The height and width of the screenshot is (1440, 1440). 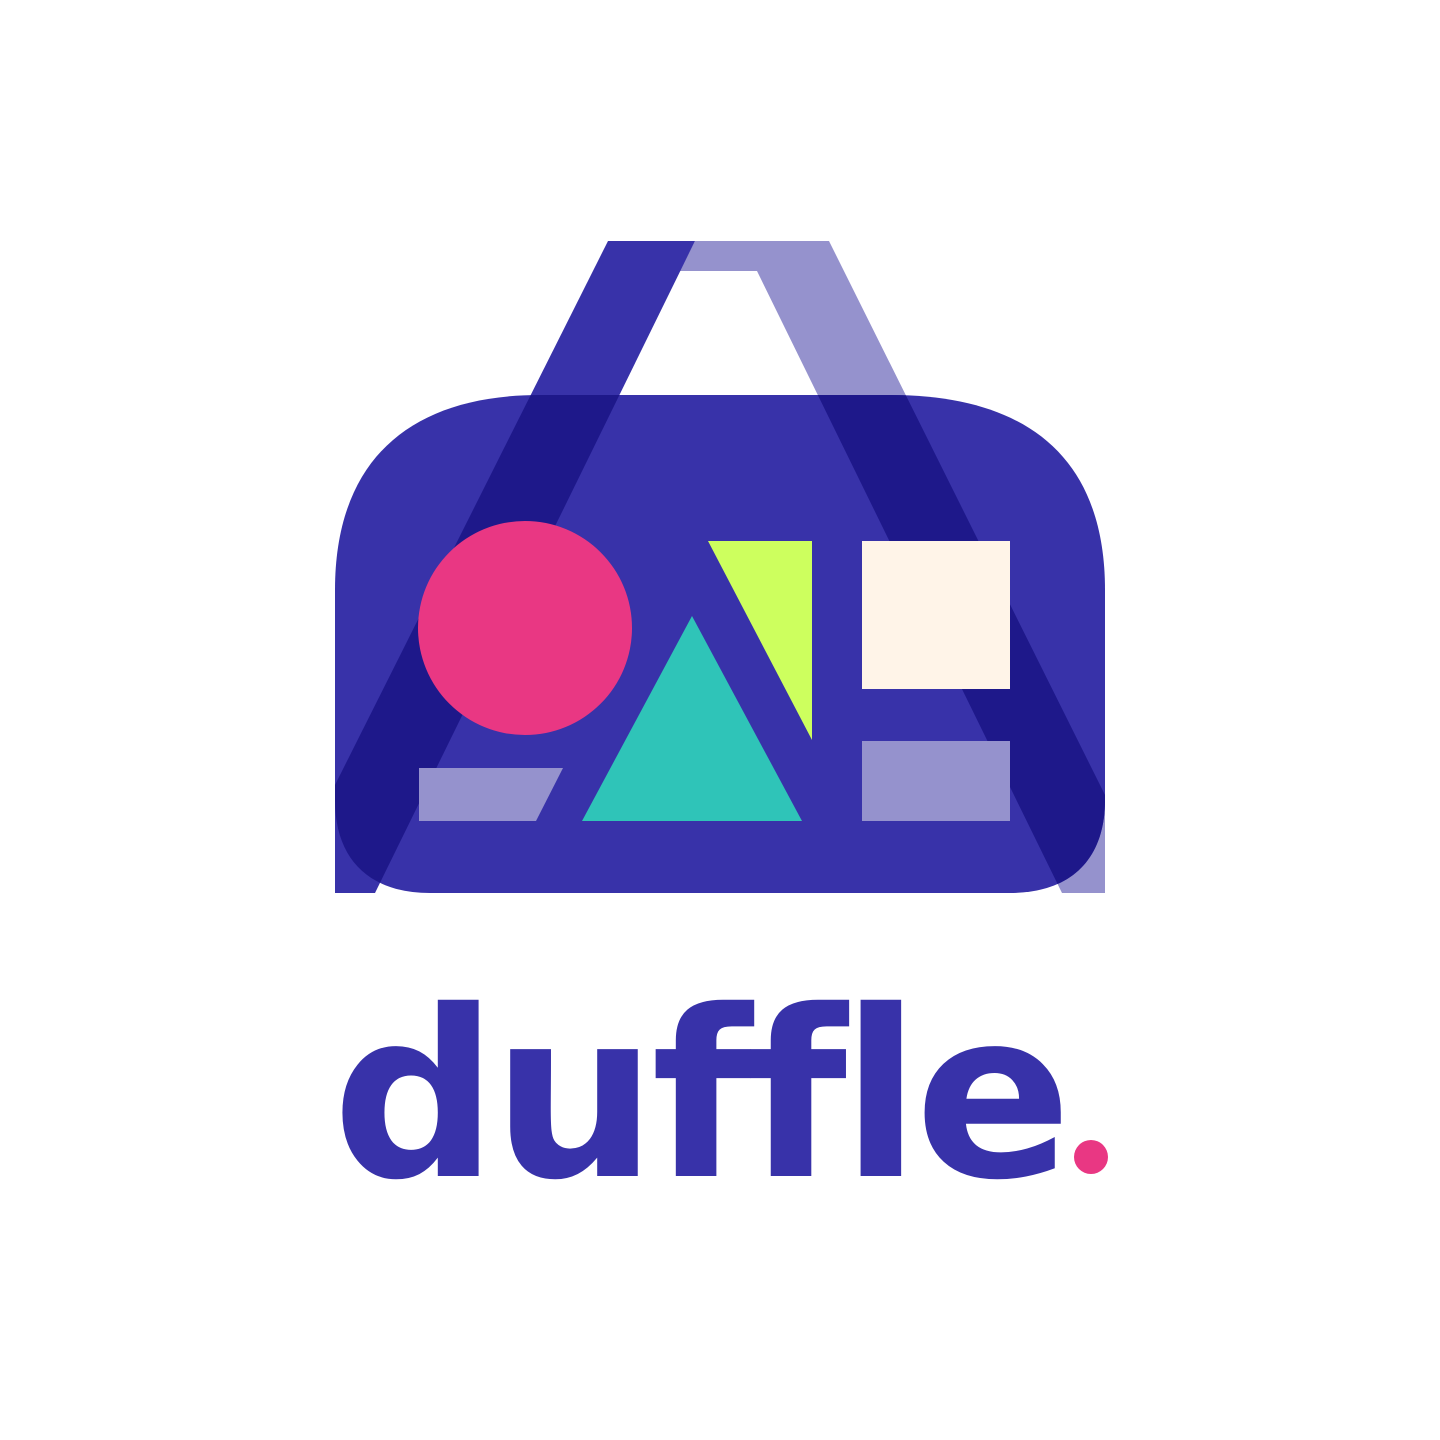 I want to click on brand-name: duffle, so click(x=702, y=1096).